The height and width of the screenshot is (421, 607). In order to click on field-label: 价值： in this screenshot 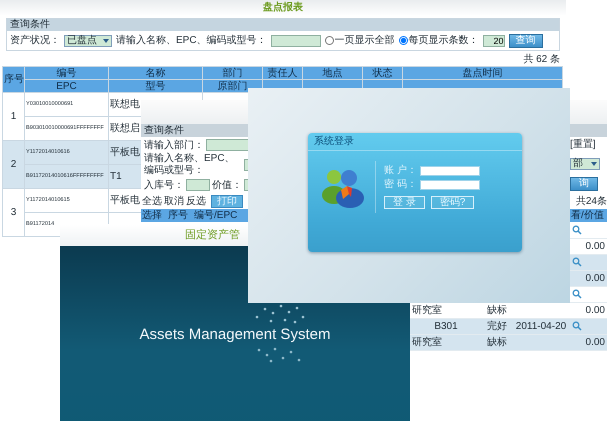, I will do `click(227, 185)`.